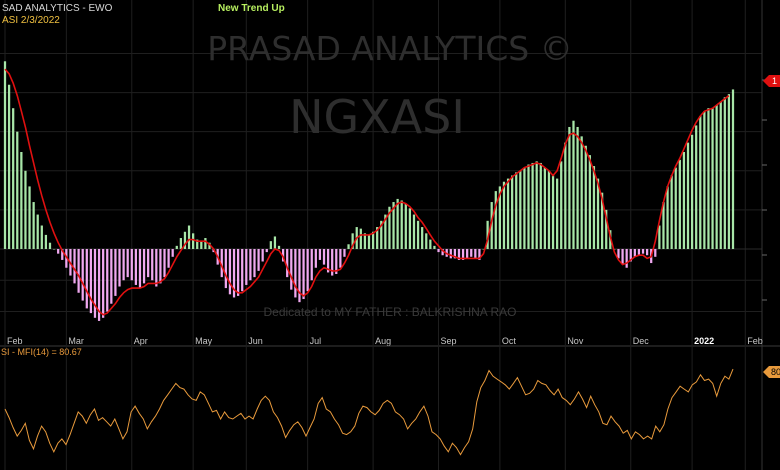 The image size is (780, 470). What do you see at coordinates (704, 341) in the screenshot?
I see `x-tick-label: 2022` at bounding box center [704, 341].